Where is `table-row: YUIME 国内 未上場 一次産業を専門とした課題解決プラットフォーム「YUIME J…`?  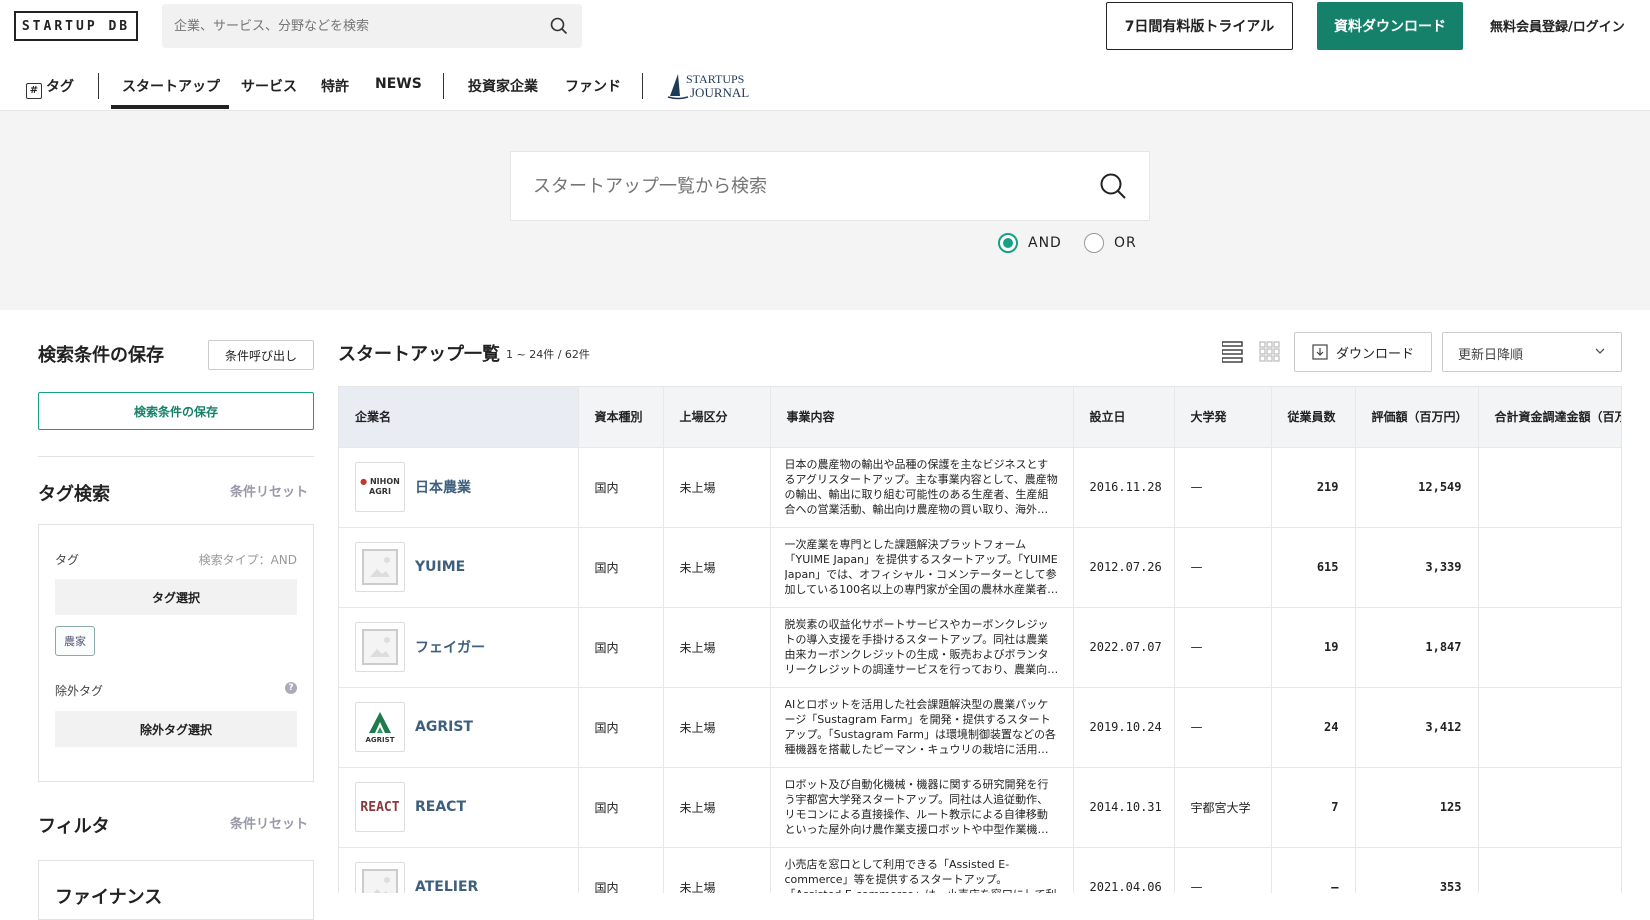 table-row: YUIME 国内 未上場 一次産業を専門とした課題解決プラットフォーム「YUIME J… is located at coordinates (980, 567).